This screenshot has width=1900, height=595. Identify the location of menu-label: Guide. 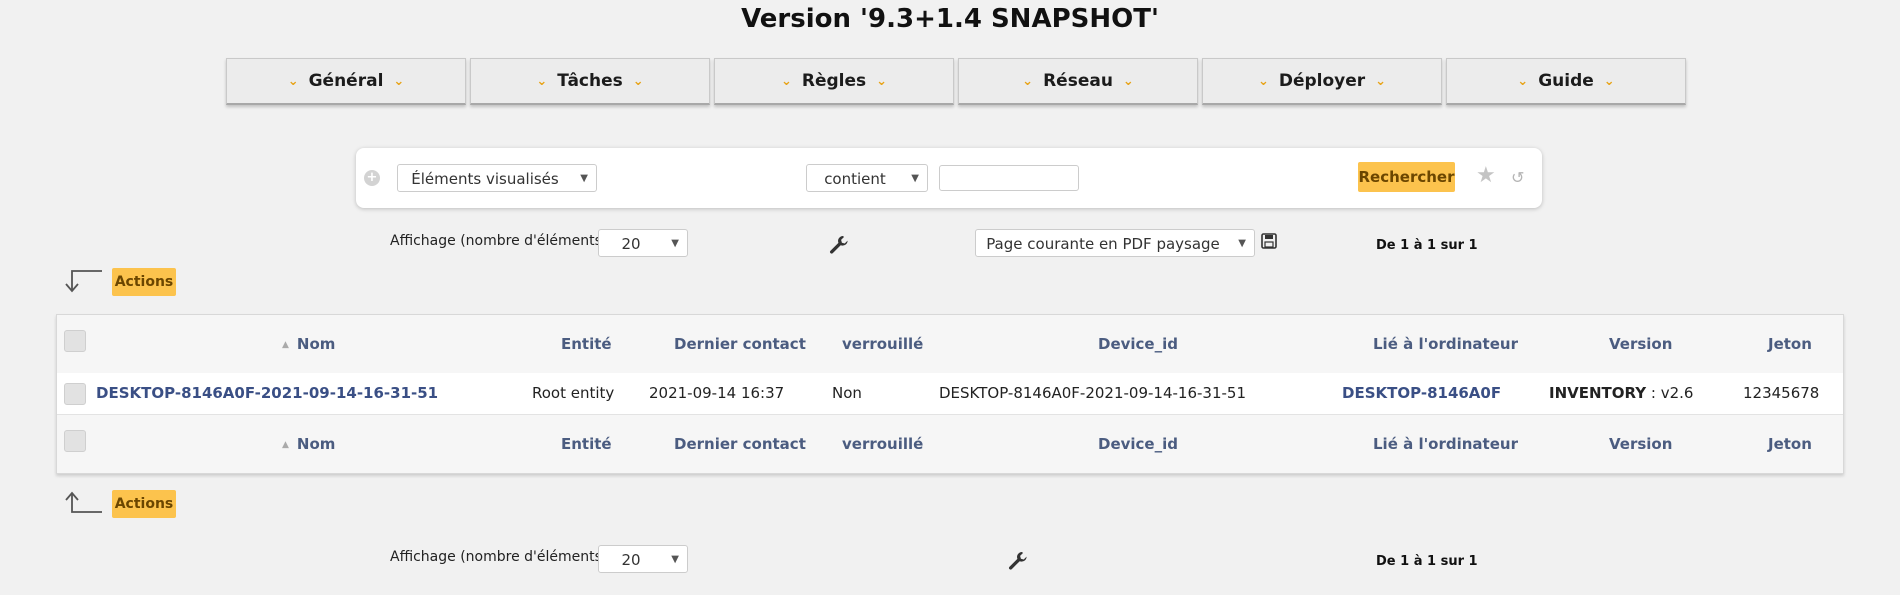
(1566, 81).